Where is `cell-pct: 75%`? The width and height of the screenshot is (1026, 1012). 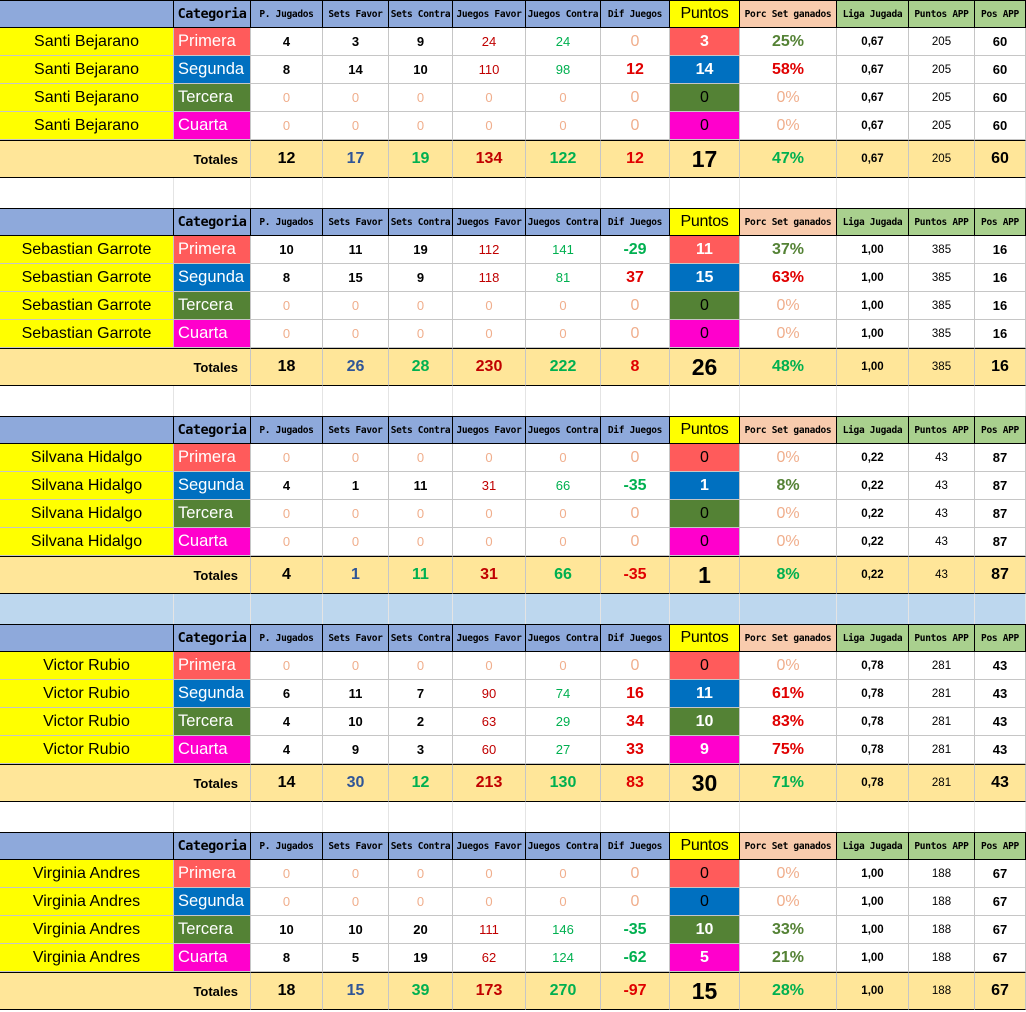
cell-pct: 75% is located at coordinates (788, 750).